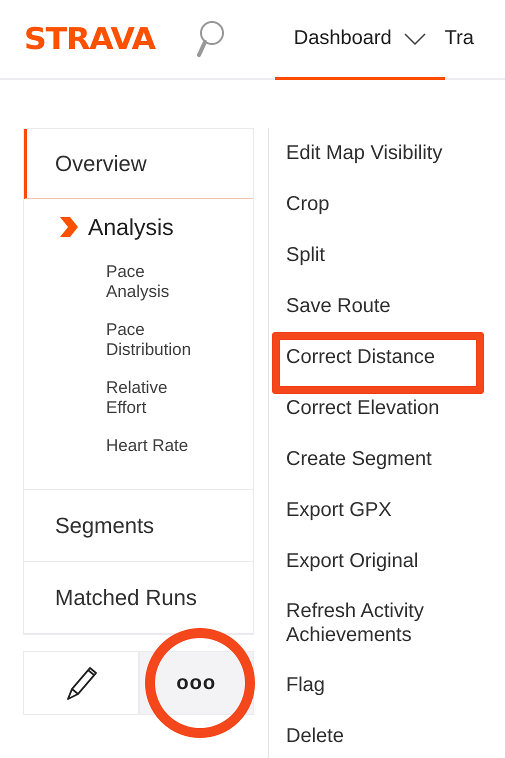 The height and width of the screenshot is (758, 505). Describe the element at coordinates (308, 204) in the screenshot. I see `menu-item: Crop` at that location.